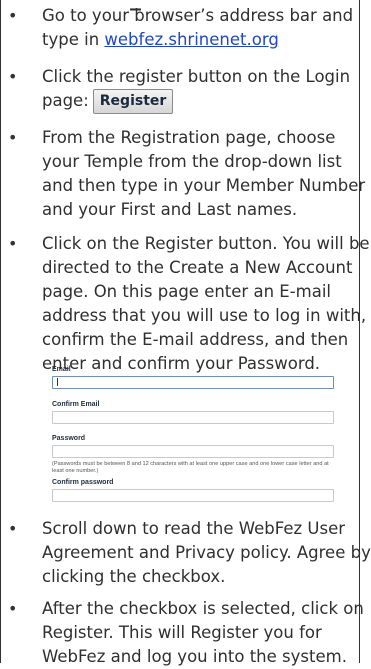 This screenshot has width=371, height=669. What do you see at coordinates (133, 101) in the screenshot?
I see `register-button: Register` at bounding box center [133, 101].